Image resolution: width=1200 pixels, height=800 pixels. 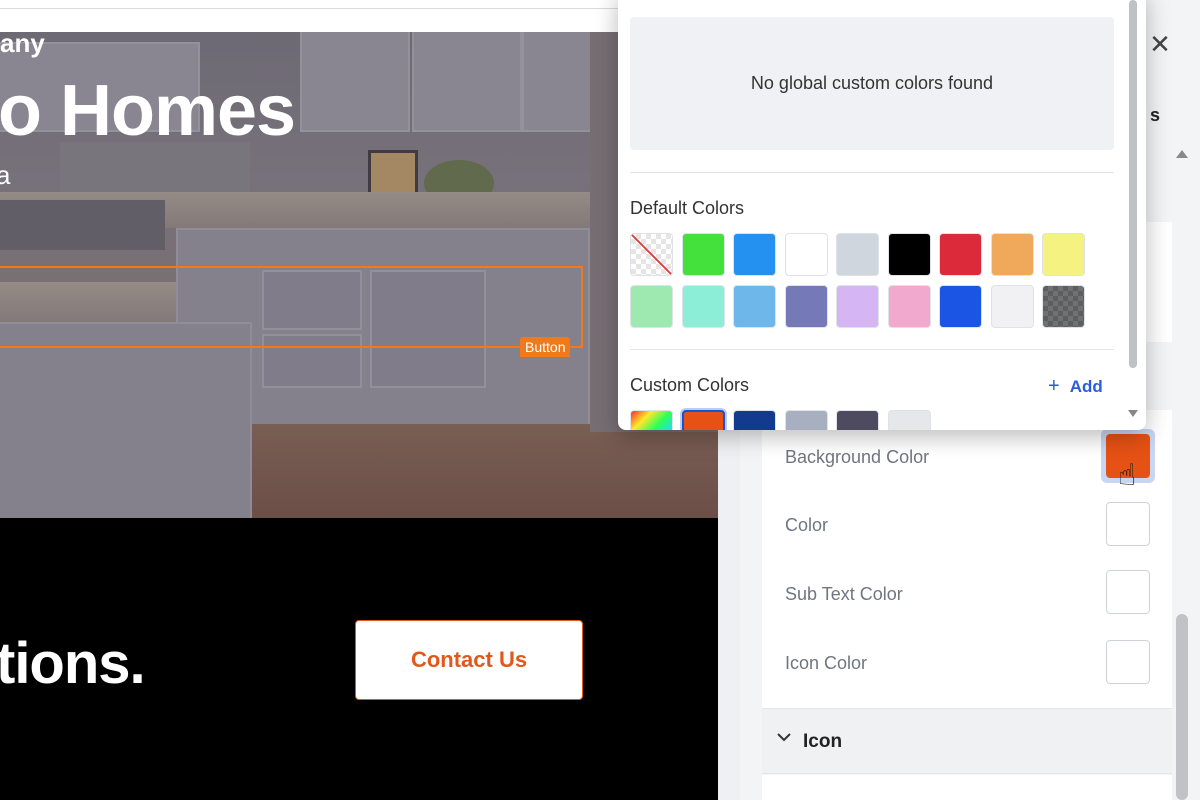 I want to click on add-custom-color-button: + Add, so click(x=1075, y=386).